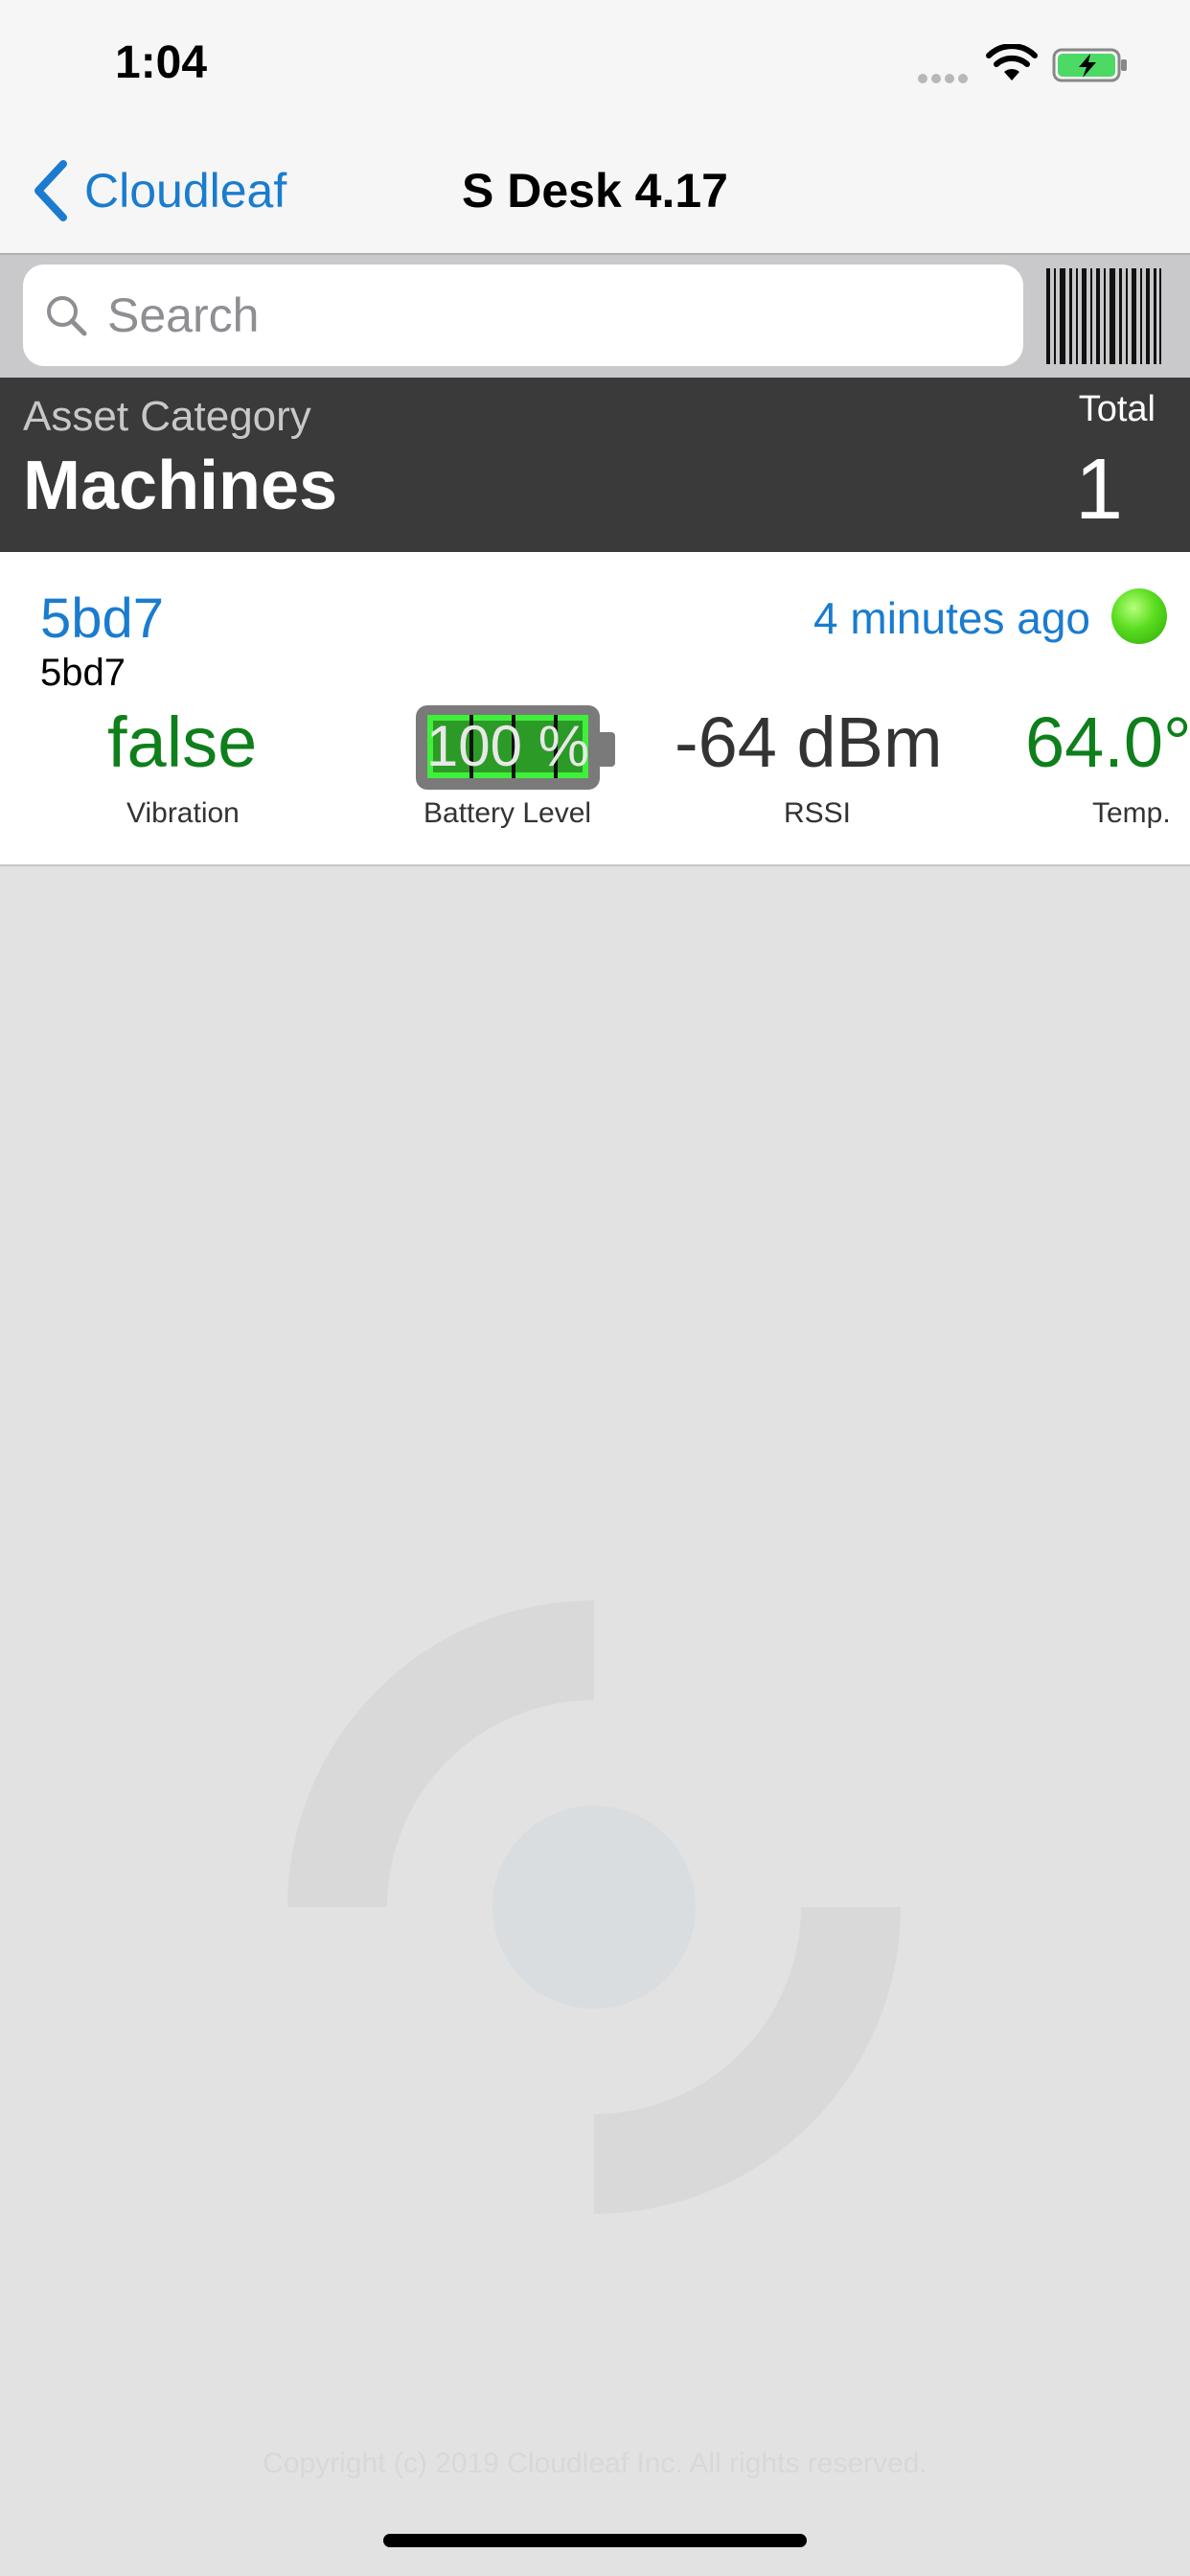 The image size is (1190, 2576). Describe the element at coordinates (539, 315) in the screenshot. I see `search-input` at that location.